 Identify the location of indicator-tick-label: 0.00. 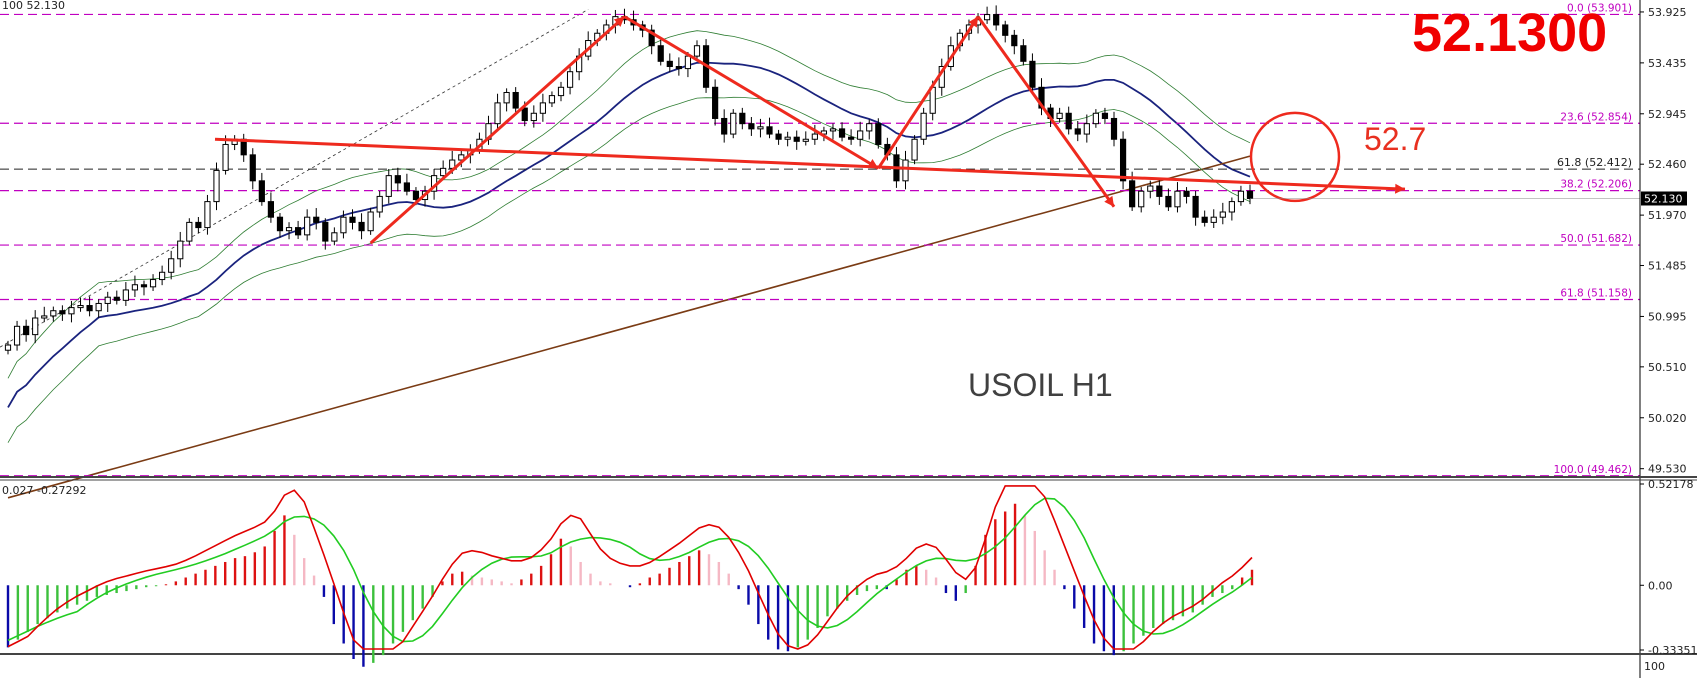
(1660, 585).